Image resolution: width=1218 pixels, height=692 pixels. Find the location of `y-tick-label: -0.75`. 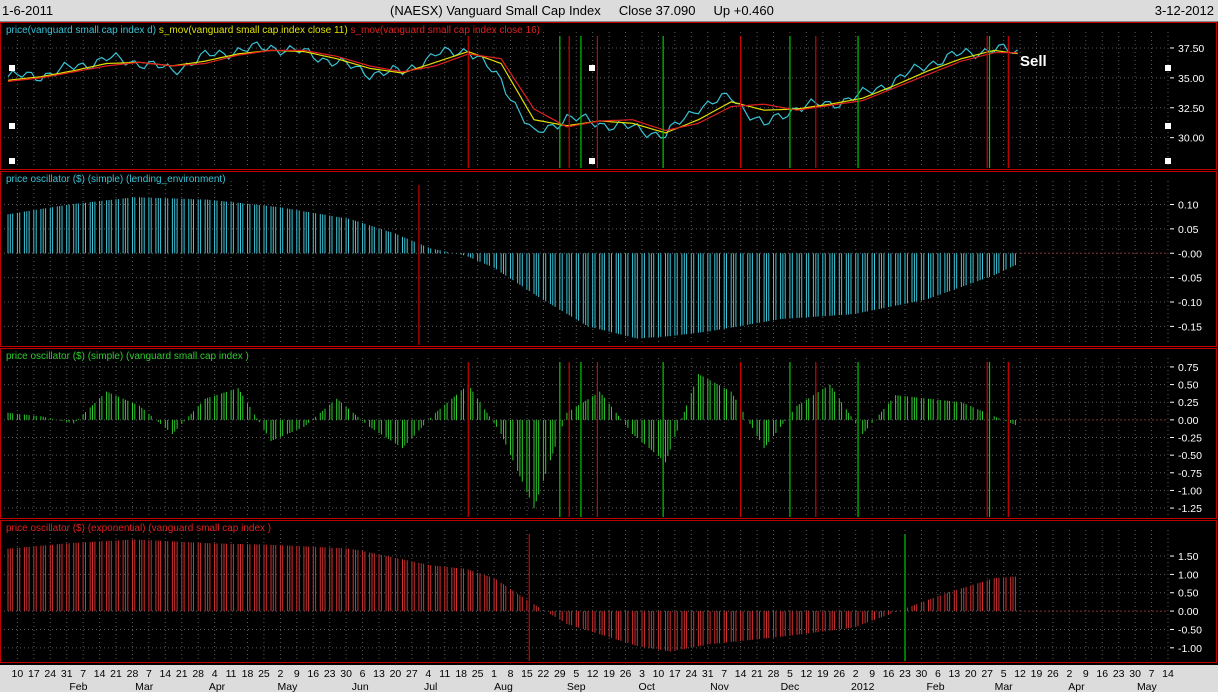

y-tick-label: -0.75 is located at coordinates (1190, 474).